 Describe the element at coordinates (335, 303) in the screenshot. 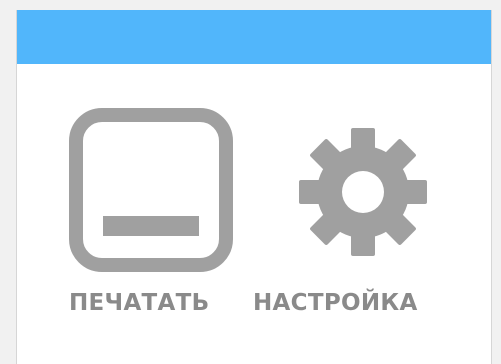

I see `settings-label: НАСТРОЙКА` at that location.